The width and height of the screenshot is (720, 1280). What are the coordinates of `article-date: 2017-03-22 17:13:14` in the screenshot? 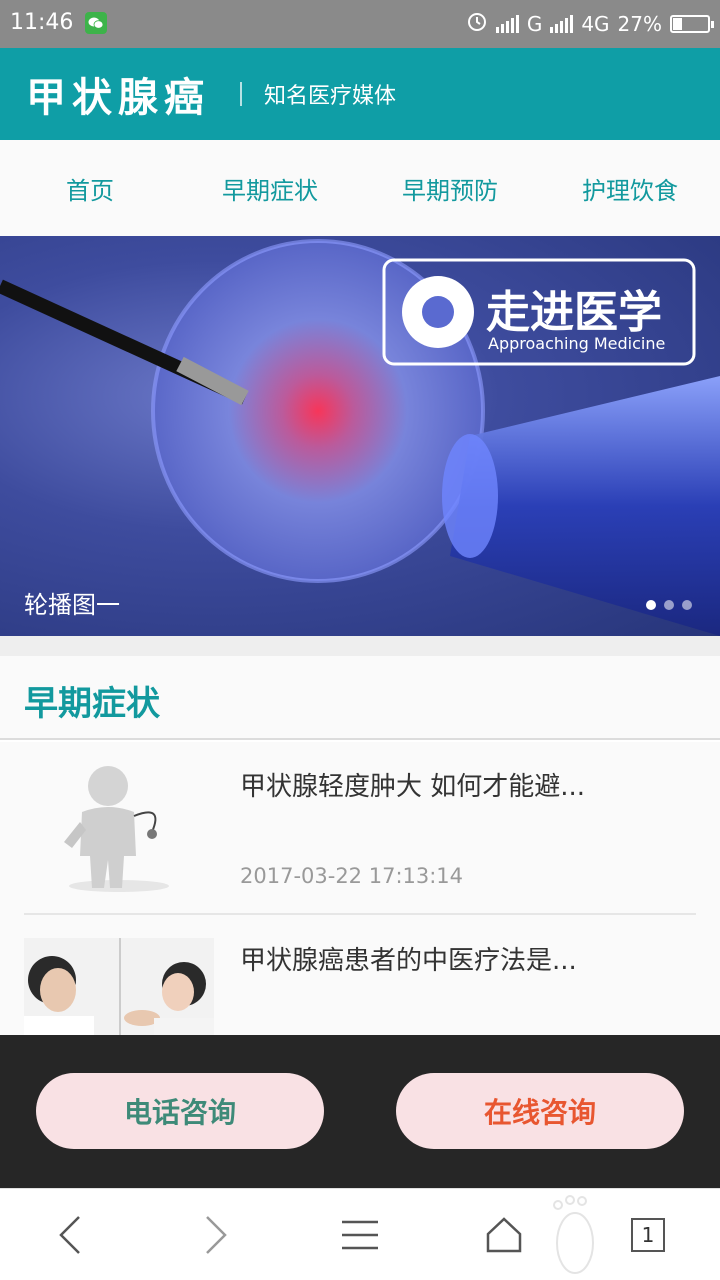 It's located at (352, 876).